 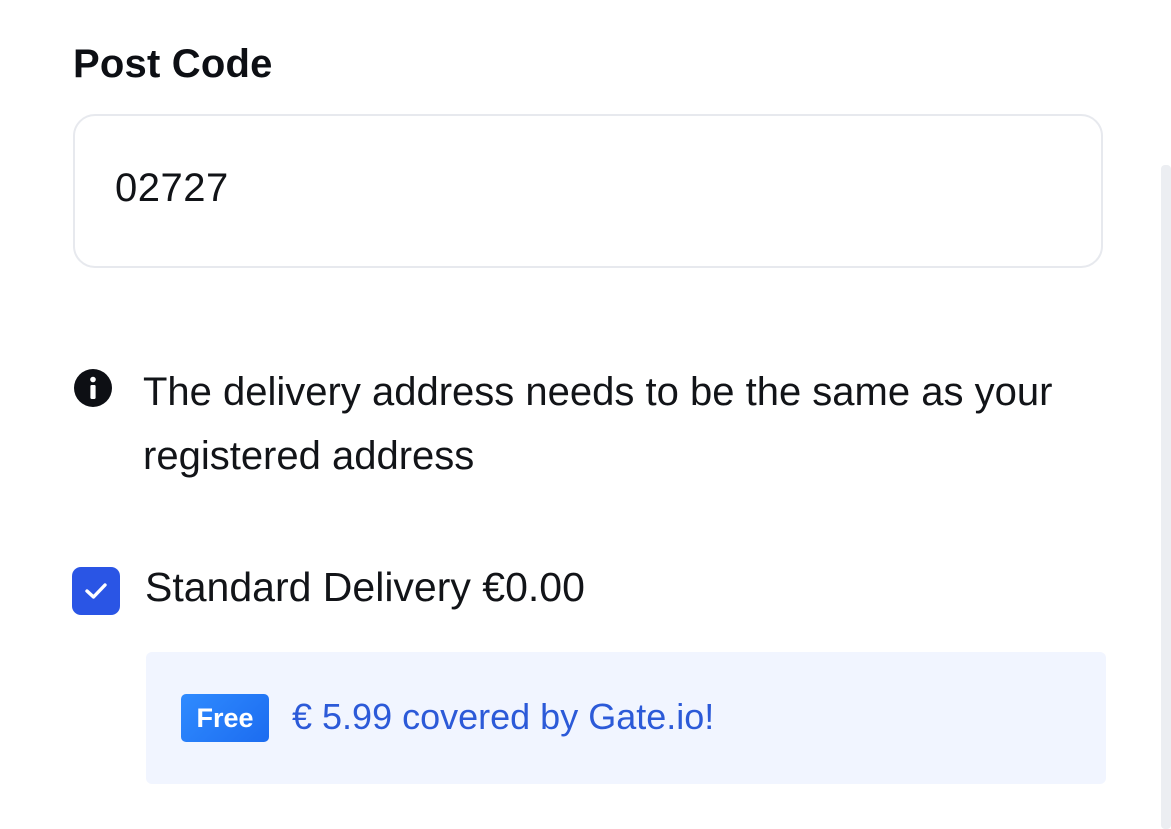 What do you see at coordinates (172, 188) in the screenshot?
I see `post-code-value: 02727` at bounding box center [172, 188].